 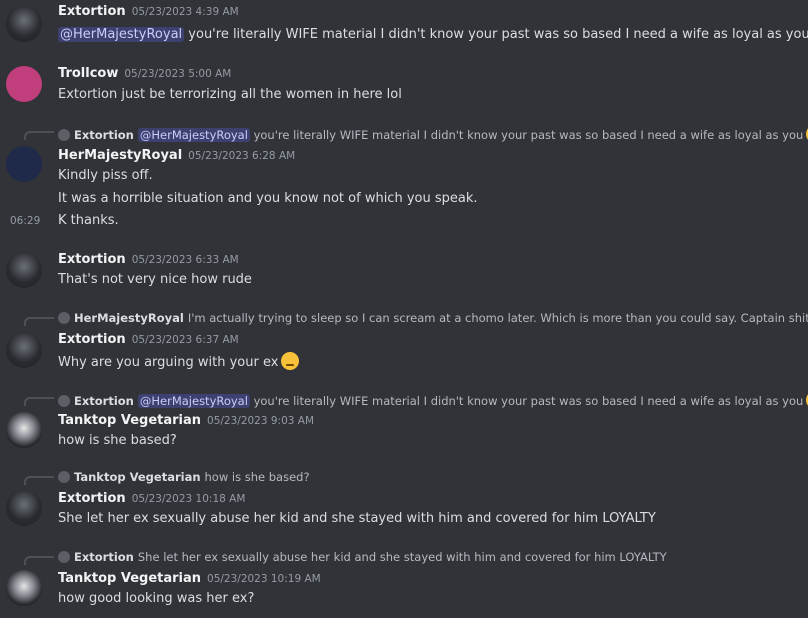 What do you see at coordinates (137, 477) in the screenshot?
I see `reply-author: Tanktop Vegetarian` at bounding box center [137, 477].